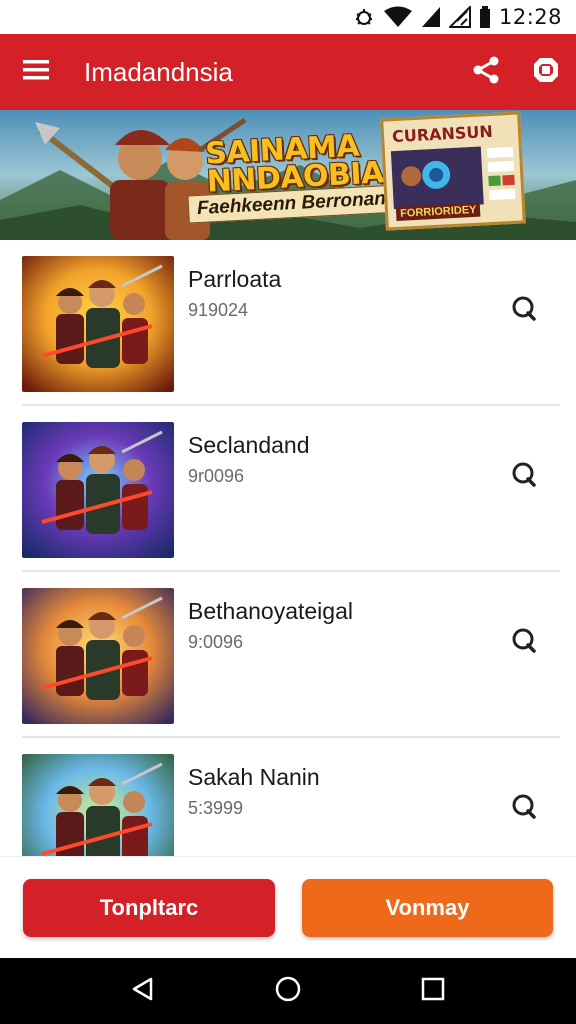 Image resolution: width=576 pixels, height=1024 pixels. I want to click on shield-icon, so click(546, 72).